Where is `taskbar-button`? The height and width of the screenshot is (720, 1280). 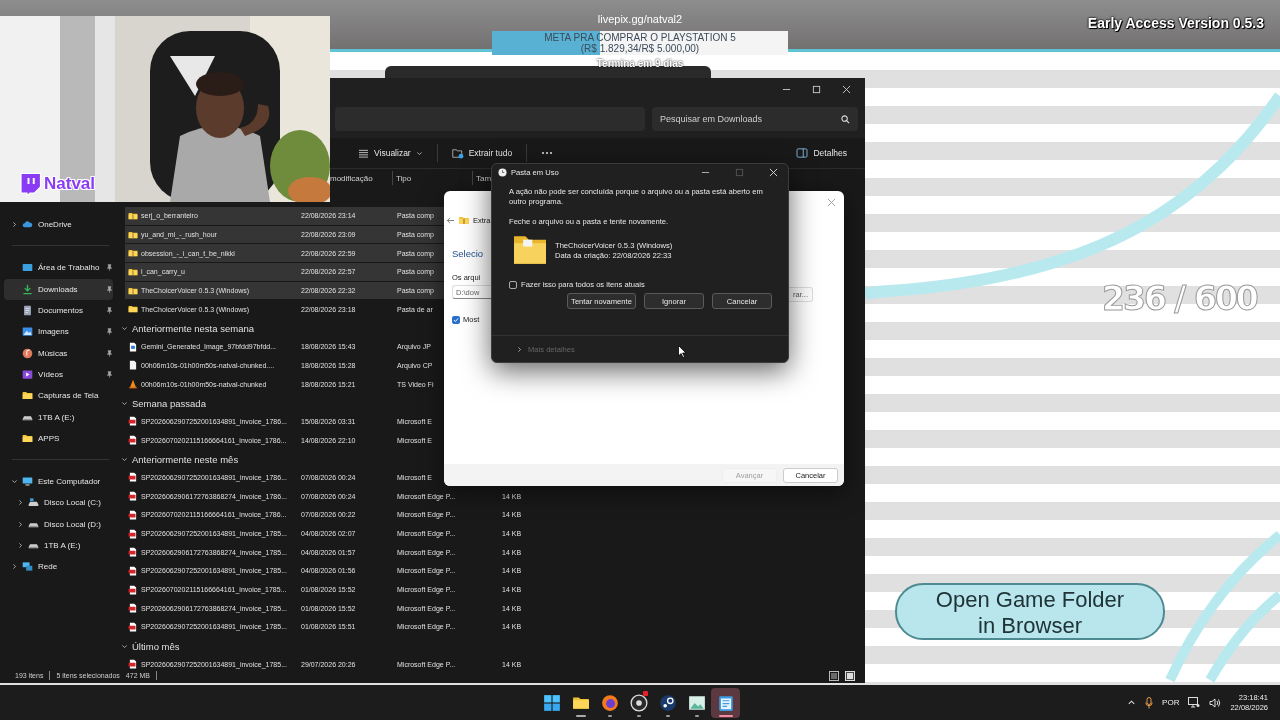 taskbar-button is located at coordinates (725, 702).